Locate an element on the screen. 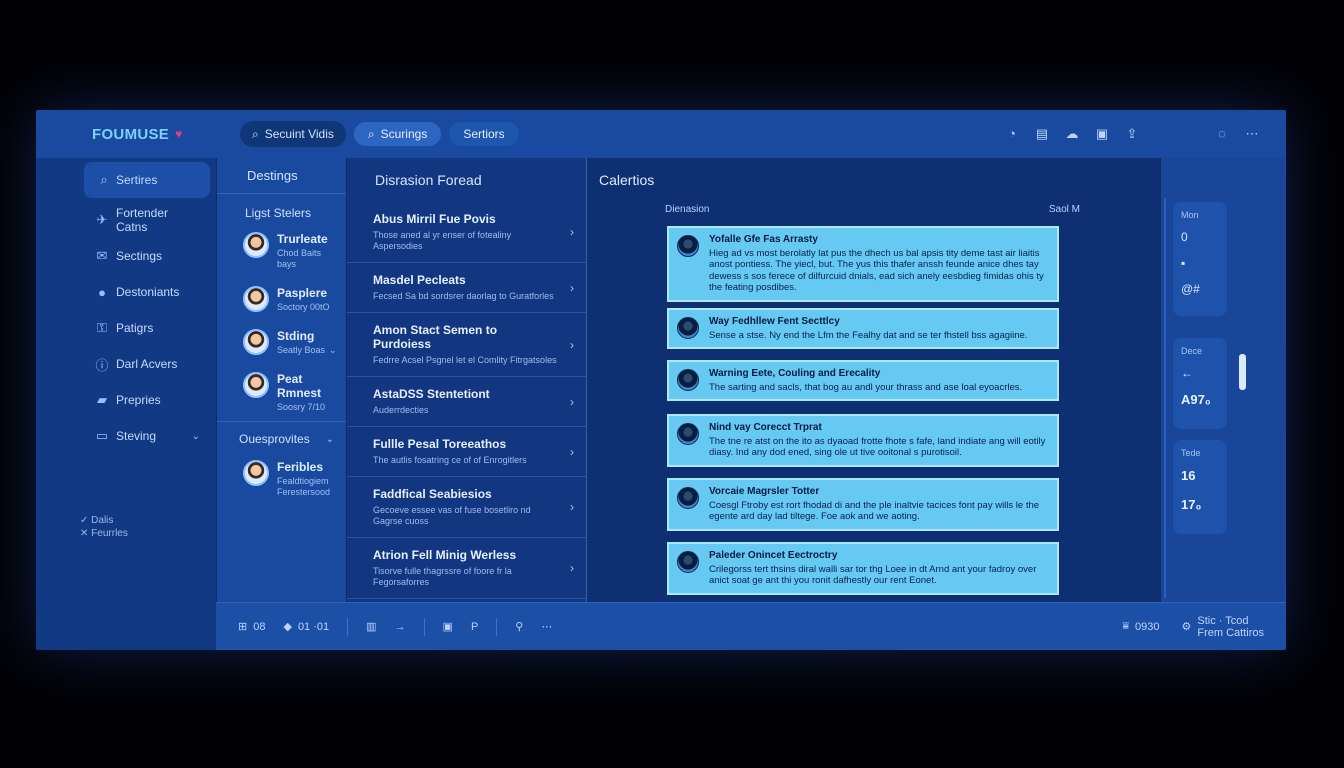 The height and width of the screenshot is (768, 1344). sidebar-item-prepries: ▰ Prepries is located at coordinates (126, 400).